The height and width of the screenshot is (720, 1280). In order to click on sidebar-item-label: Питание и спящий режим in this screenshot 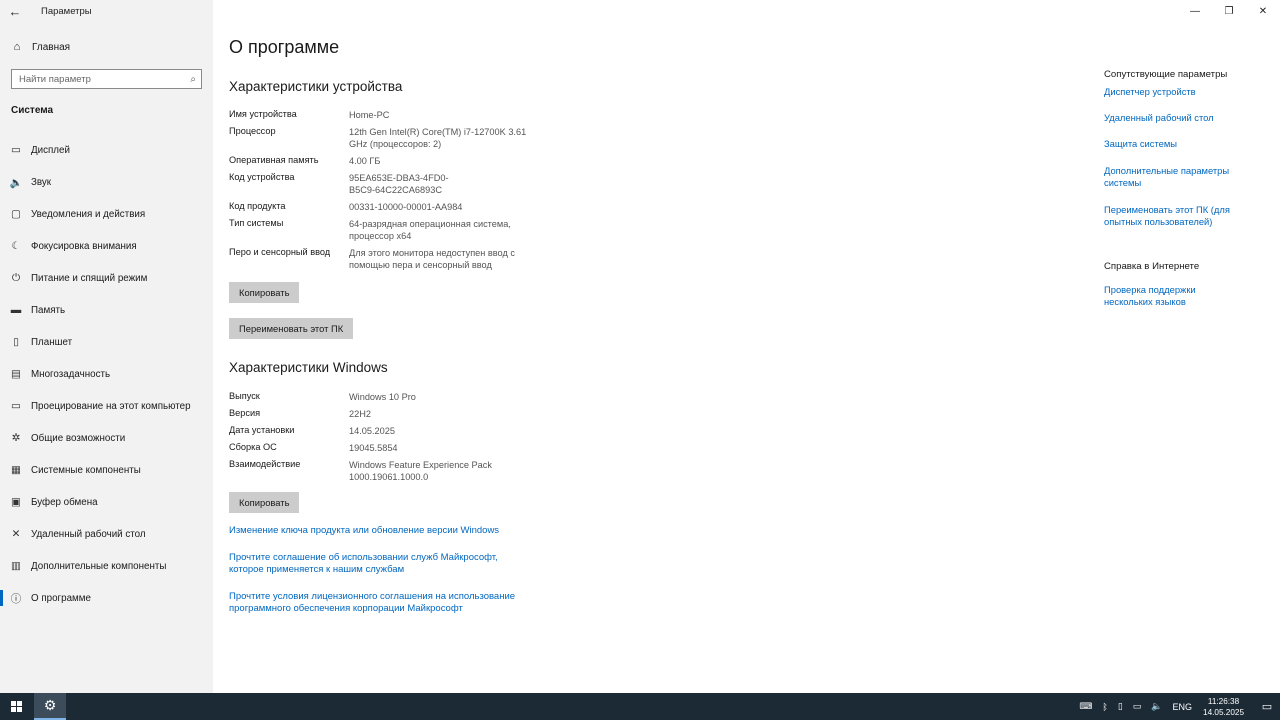, I will do `click(89, 278)`.